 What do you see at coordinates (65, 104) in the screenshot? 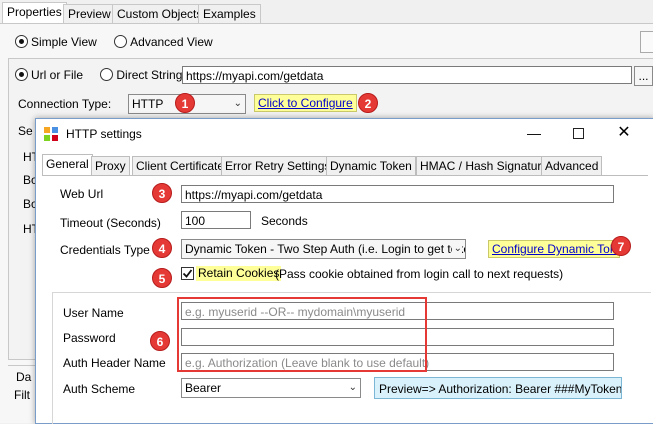
I see `connection-type-label: Connection Type:` at bounding box center [65, 104].